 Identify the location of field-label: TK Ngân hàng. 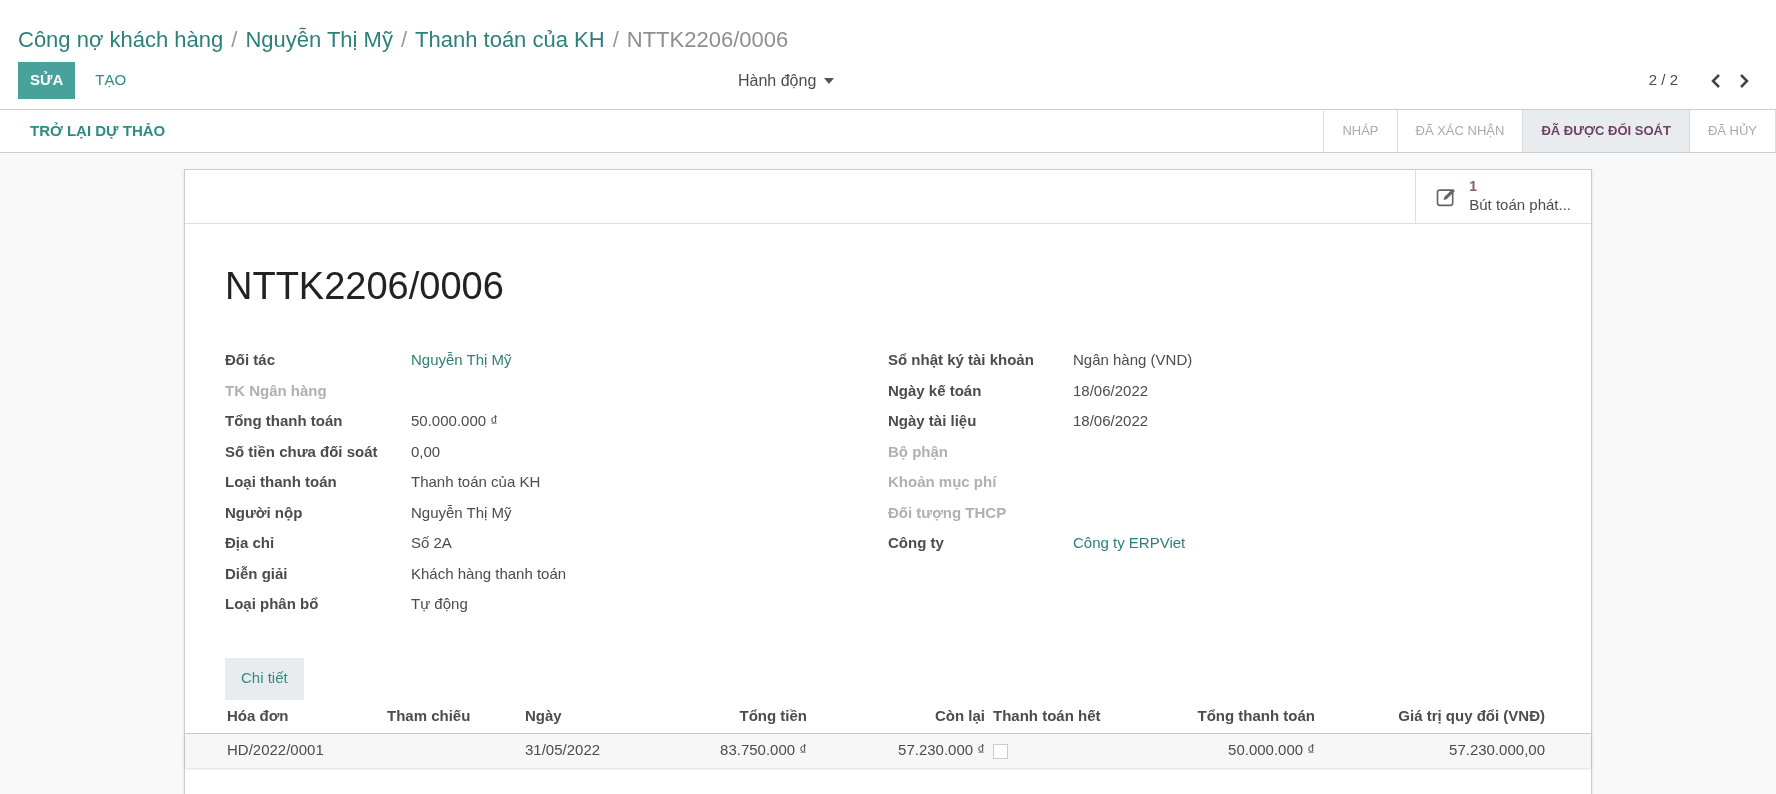
(276, 390).